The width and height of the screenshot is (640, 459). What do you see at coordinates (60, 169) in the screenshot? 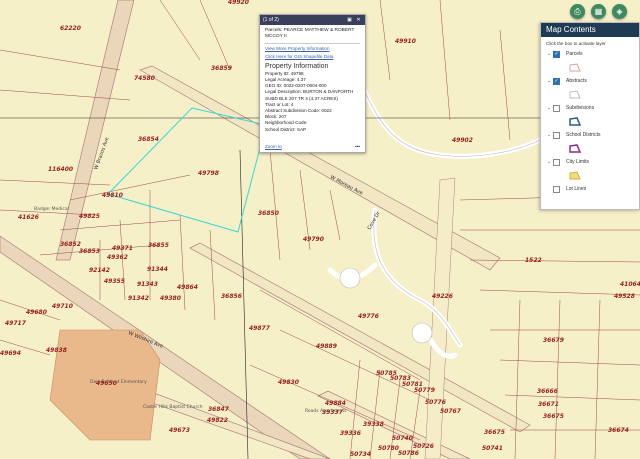
I see `svg-text: 116400` at bounding box center [60, 169].